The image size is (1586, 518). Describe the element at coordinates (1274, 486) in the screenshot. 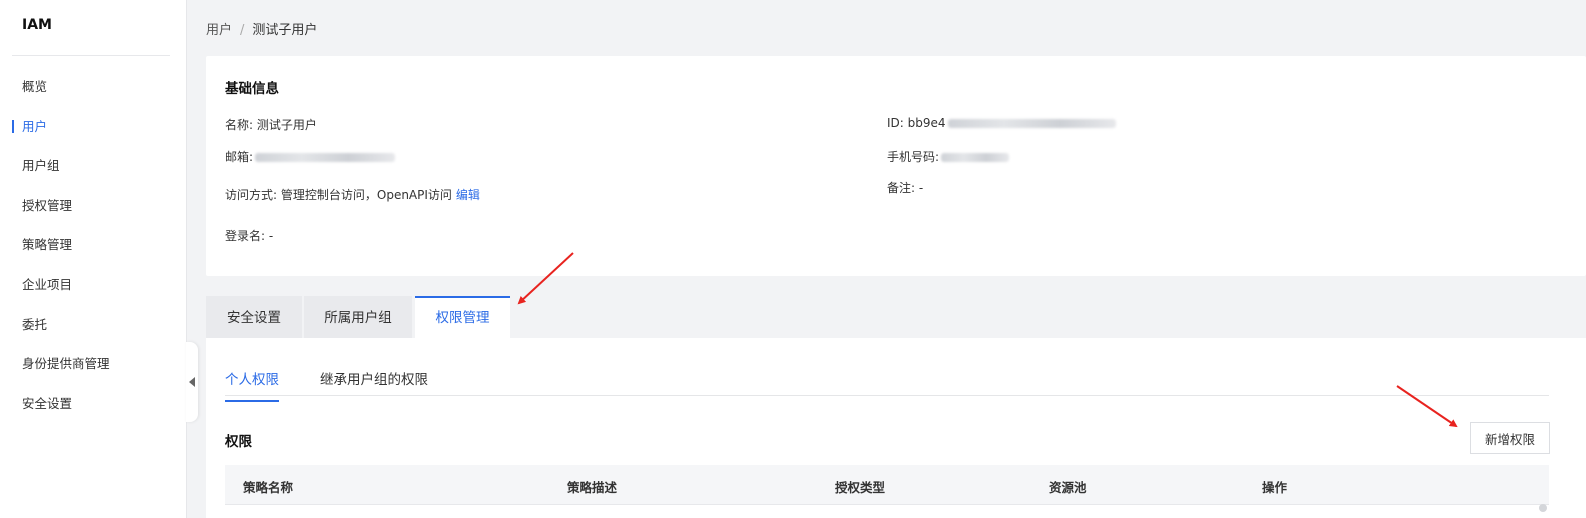

I see `column-actions: 操作` at that location.